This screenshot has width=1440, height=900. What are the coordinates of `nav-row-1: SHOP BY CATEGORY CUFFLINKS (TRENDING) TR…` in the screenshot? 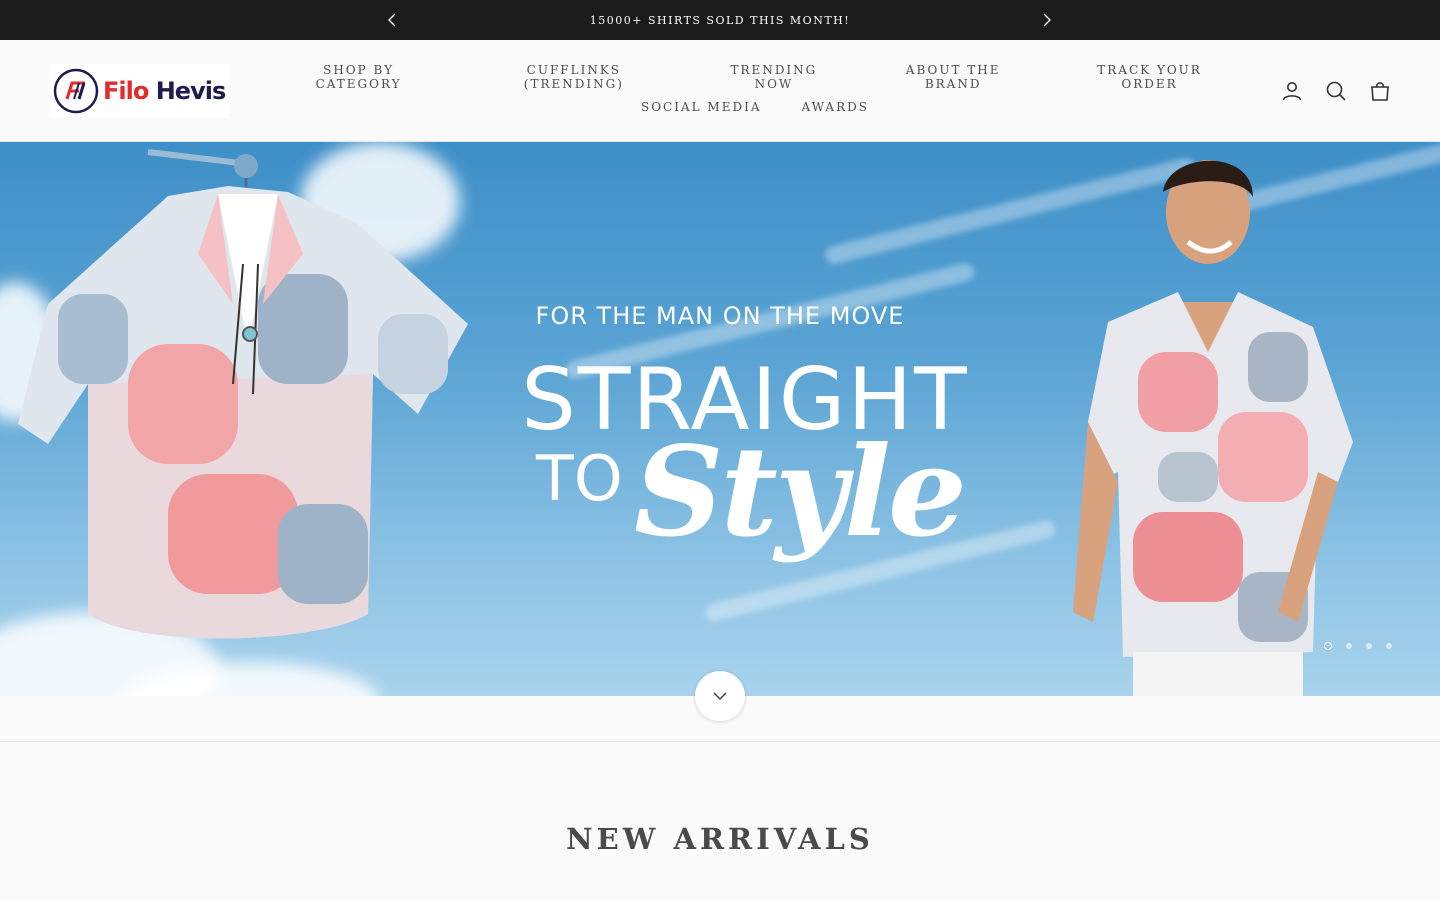 It's located at (755, 77).